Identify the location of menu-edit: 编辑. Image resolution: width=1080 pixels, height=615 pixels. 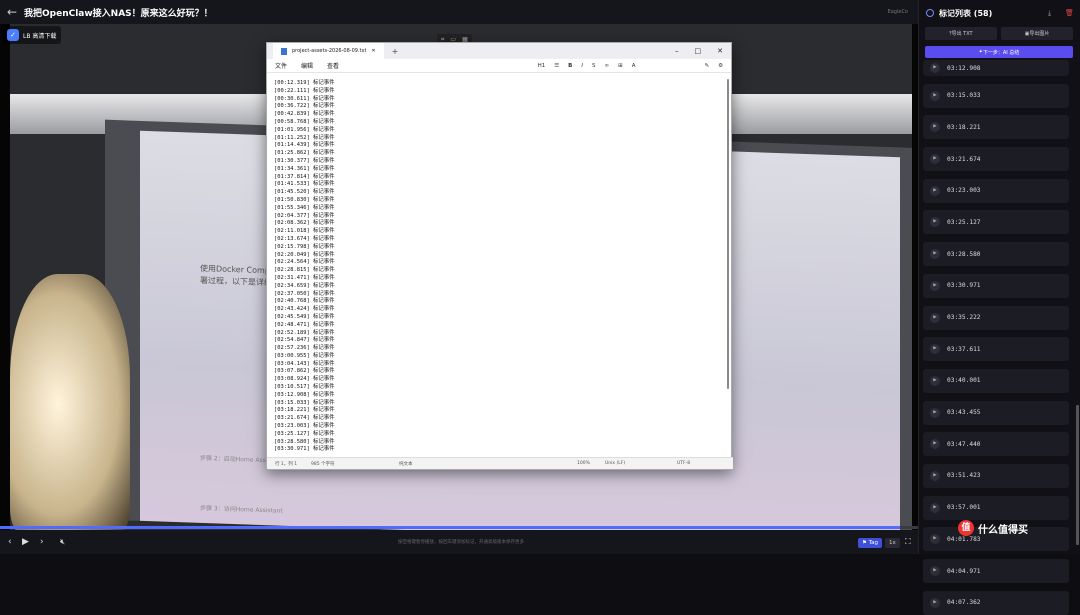
(307, 65).